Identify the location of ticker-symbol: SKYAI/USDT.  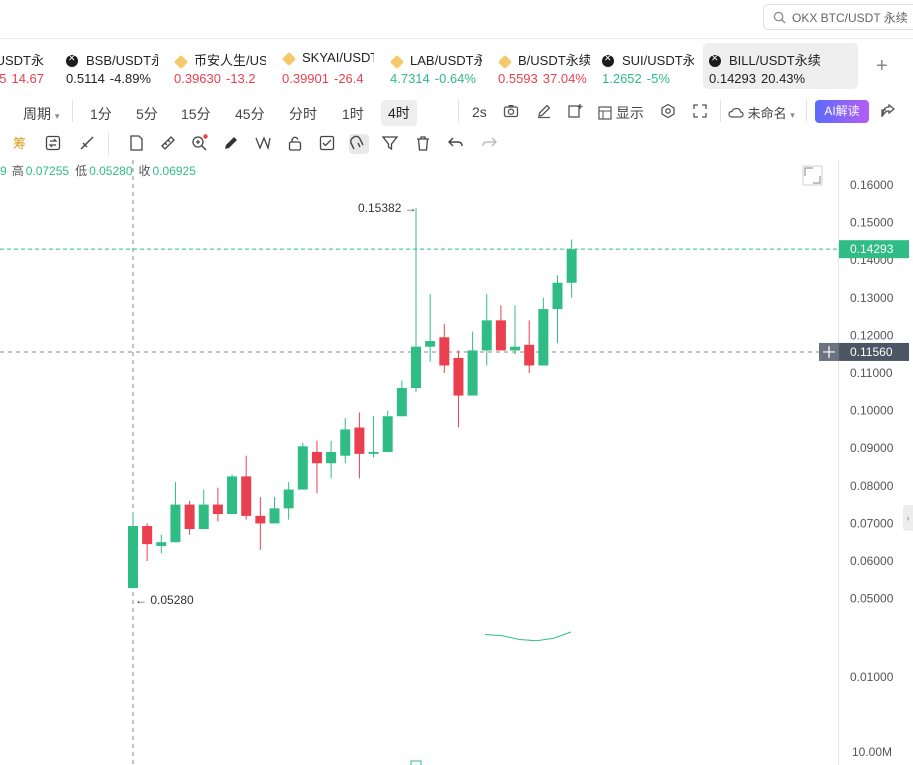
(338, 57).